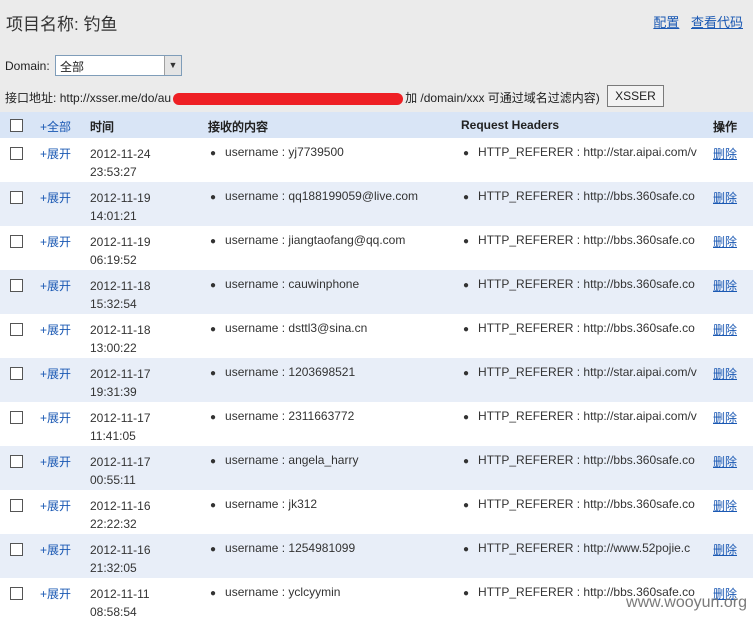 The width and height of the screenshot is (753, 622). What do you see at coordinates (120, 594) in the screenshot?
I see `row-date: 2012-11-11` at bounding box center [120, 594].